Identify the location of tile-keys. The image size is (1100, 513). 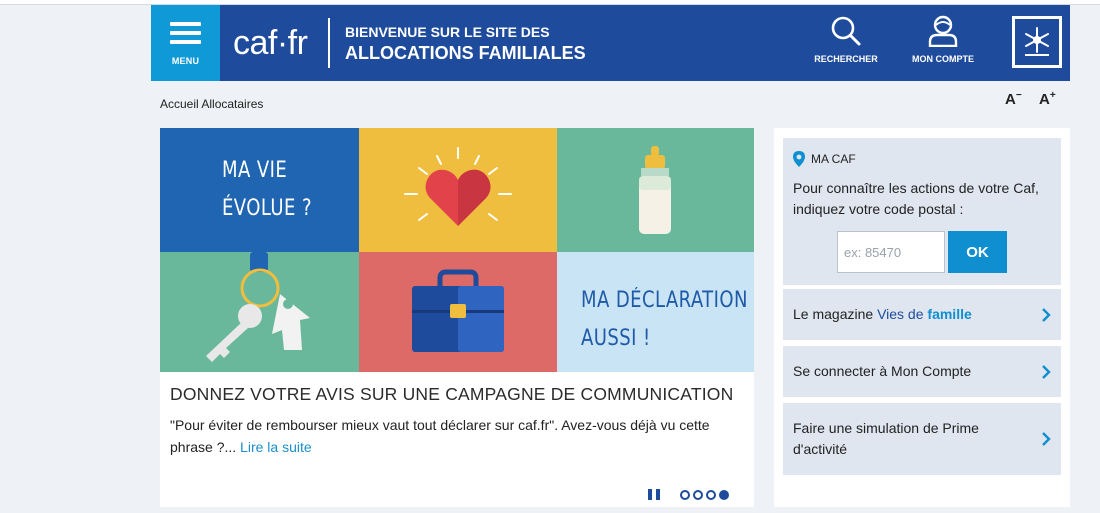
(259, 312).